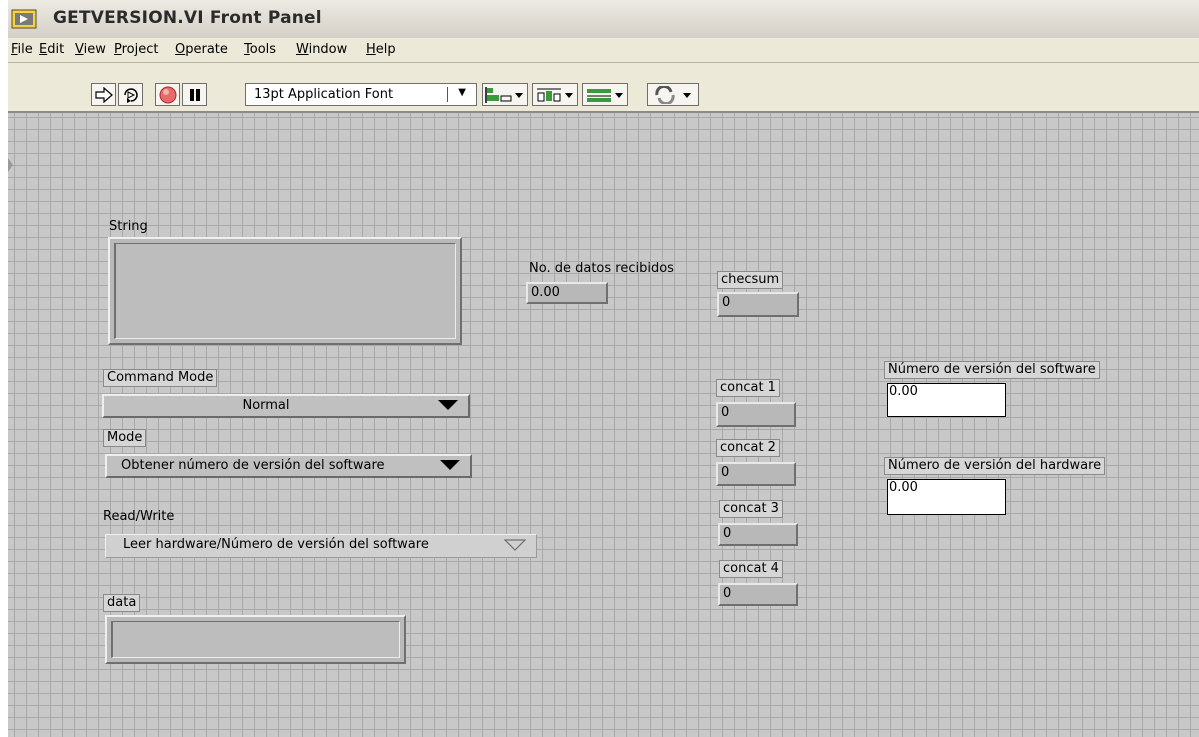 This screenshot has width=1199, height=737. What do you see at coordinates (727, 533) in the screenshot?
I see `concat3-value: 0` at bounding box center [727, 533].